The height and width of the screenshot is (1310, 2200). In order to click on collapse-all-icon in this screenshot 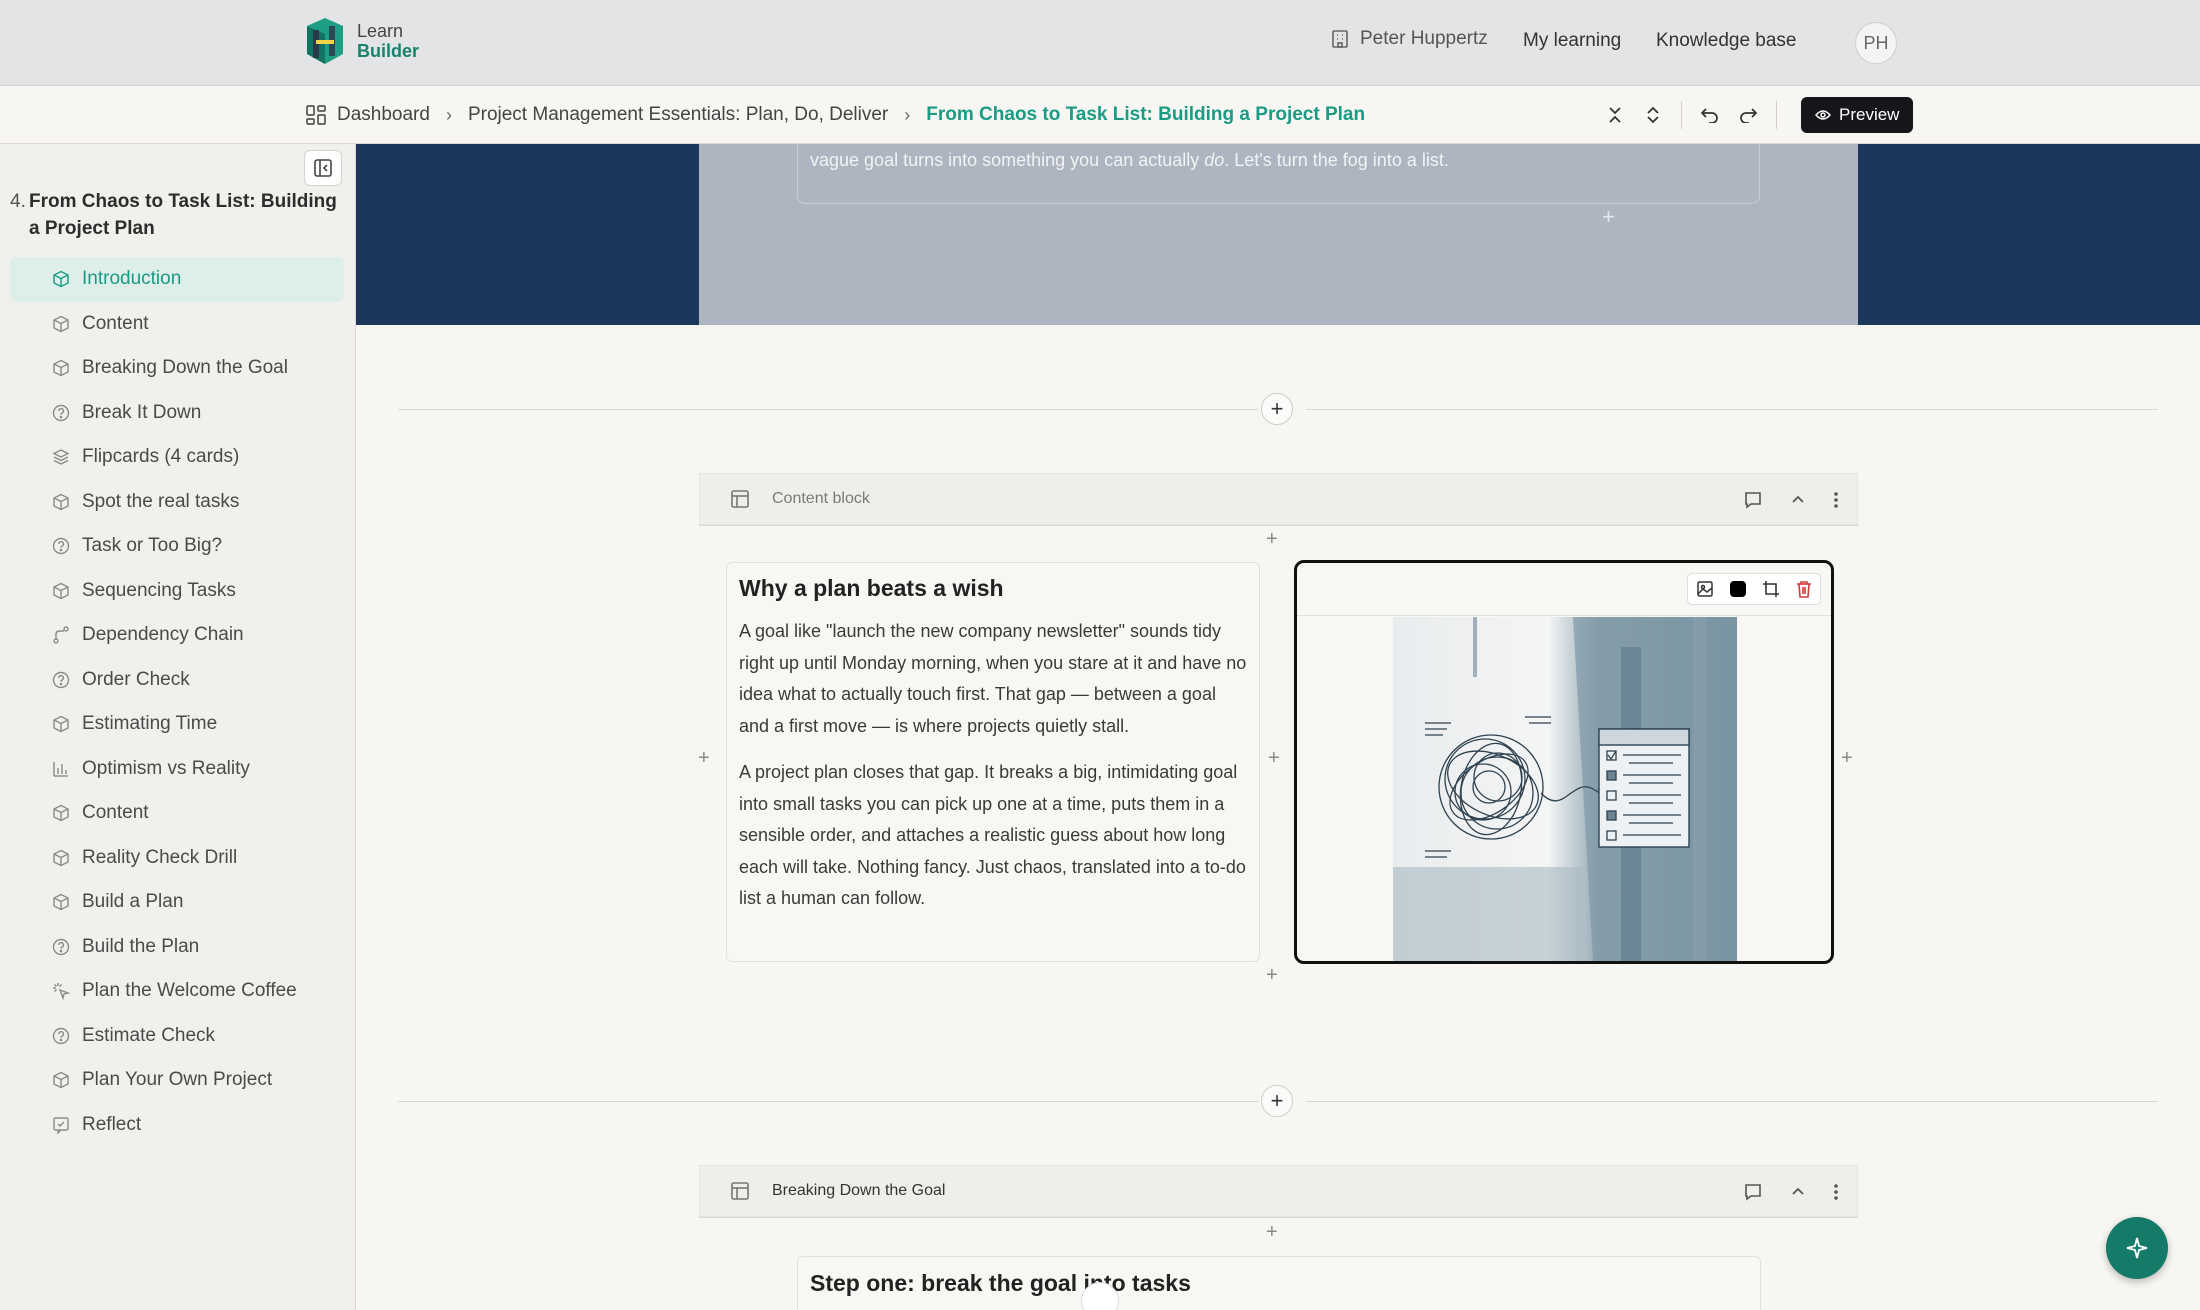, I will do `click(1615, 115)`.